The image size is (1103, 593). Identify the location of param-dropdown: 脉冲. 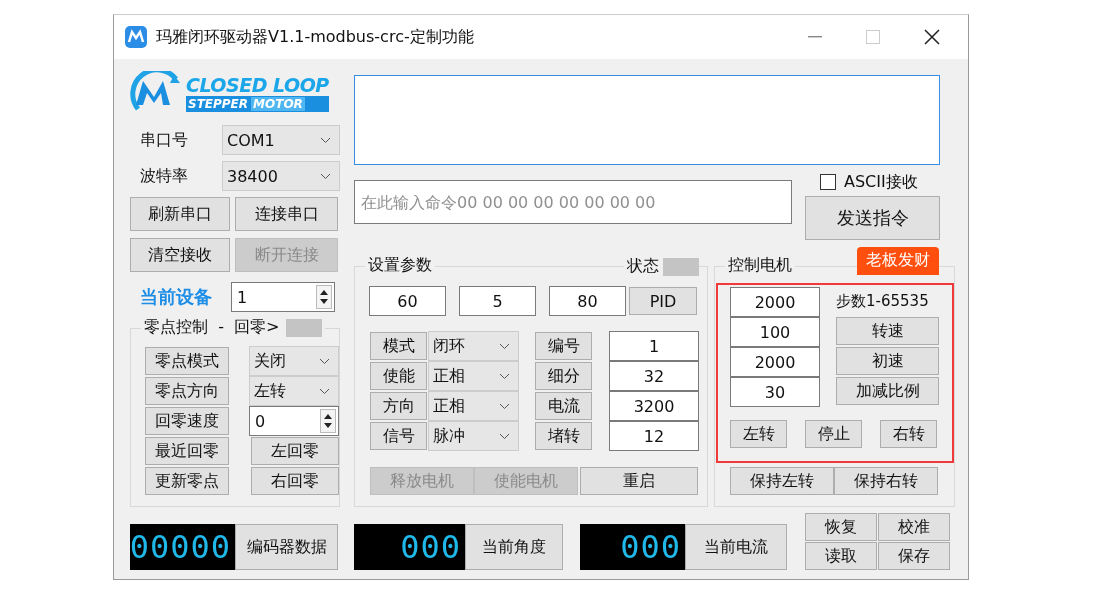
(473, 436).